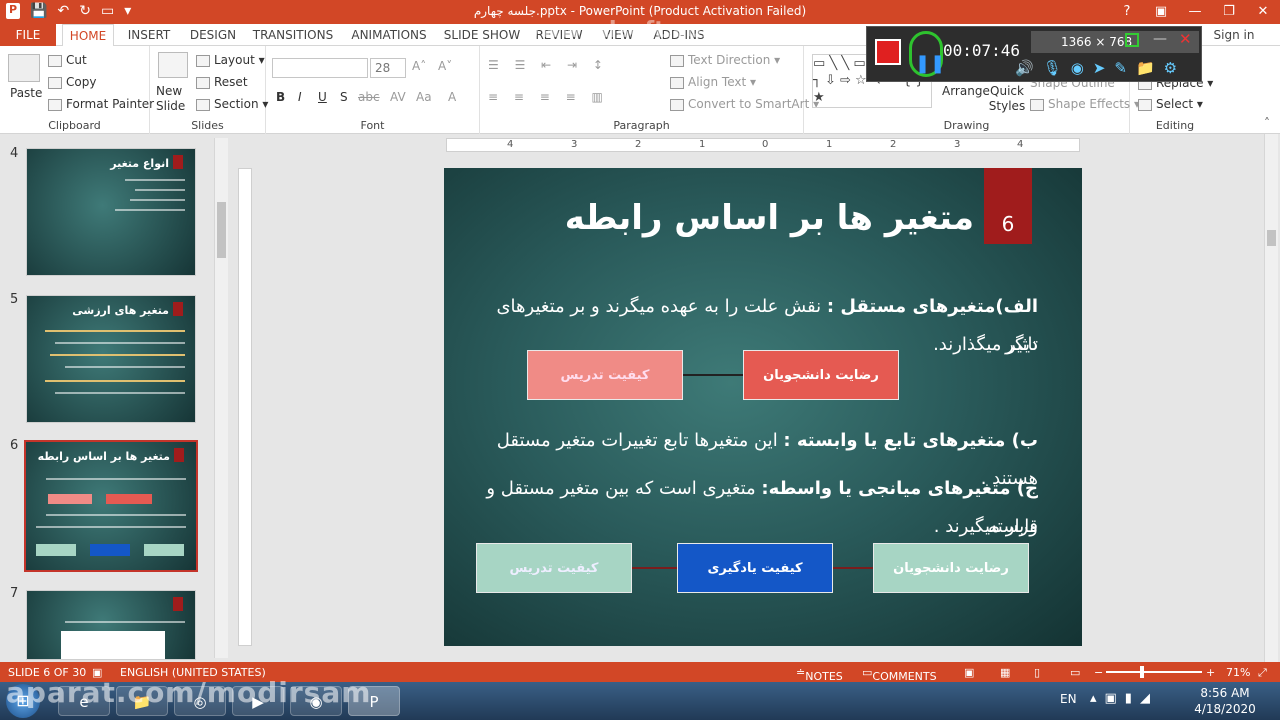  Describe the element at coordinates (213, 35) in the screenshot. I see `tab-design: DESIGN` at that location.